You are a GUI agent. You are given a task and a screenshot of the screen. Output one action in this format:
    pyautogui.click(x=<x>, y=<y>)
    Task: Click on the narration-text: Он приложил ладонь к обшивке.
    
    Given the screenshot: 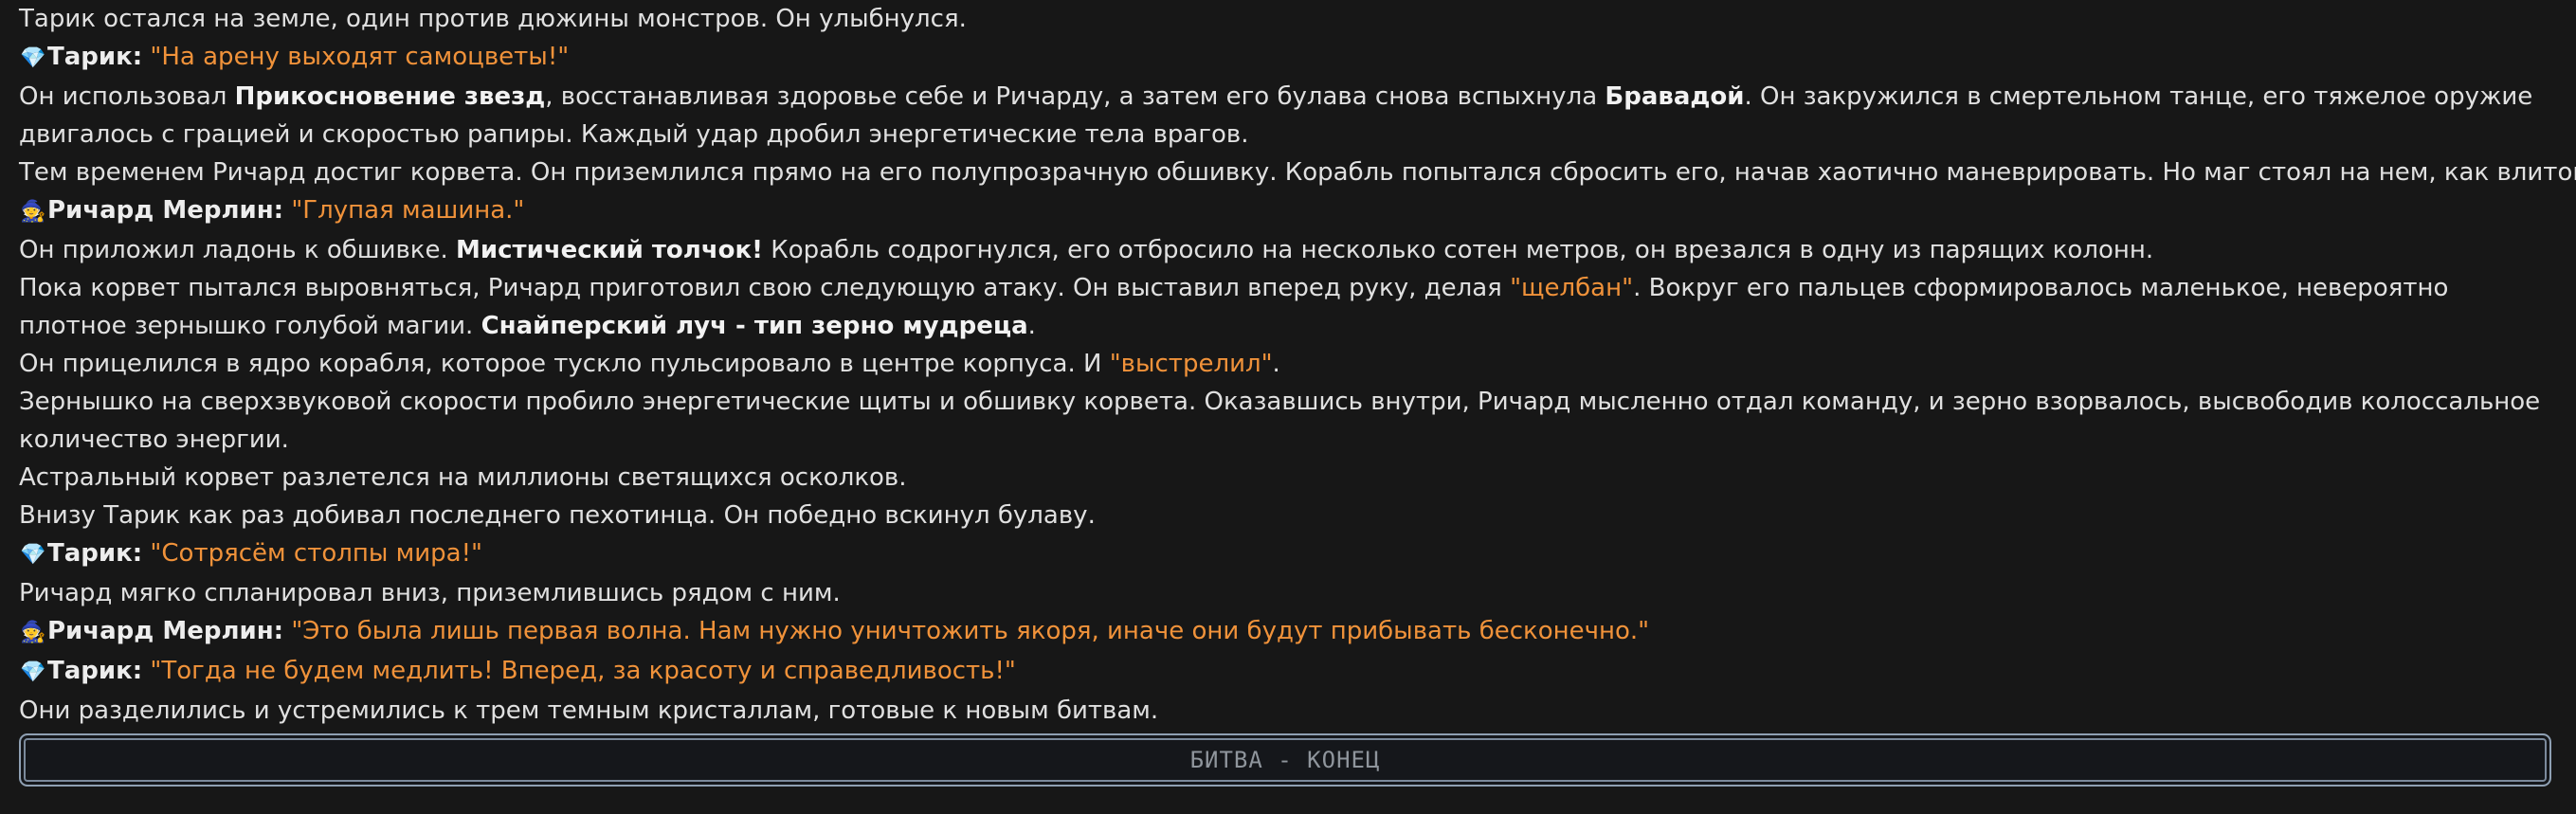 What is the action you would take?
    pyautogui.click(x=238, y=250)
    